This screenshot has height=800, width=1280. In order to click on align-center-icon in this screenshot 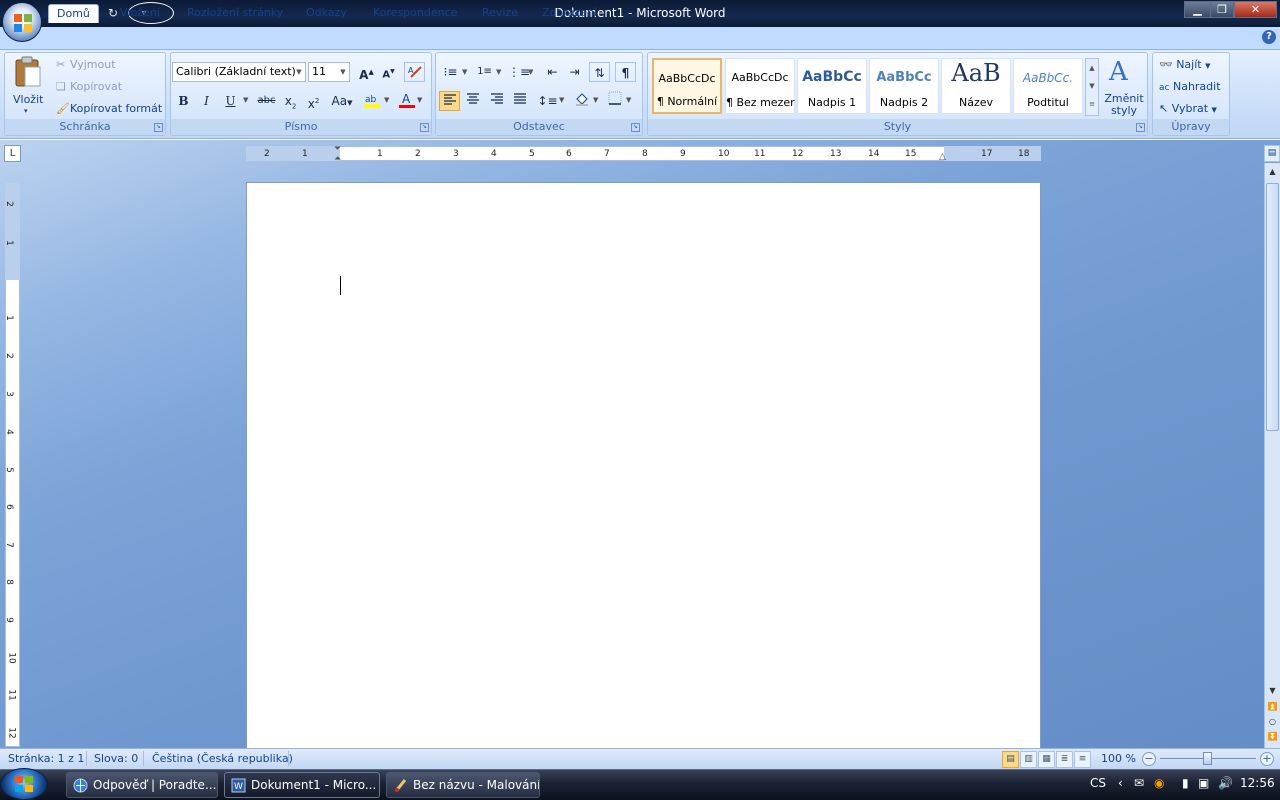, I will do `click(472, 101)`.